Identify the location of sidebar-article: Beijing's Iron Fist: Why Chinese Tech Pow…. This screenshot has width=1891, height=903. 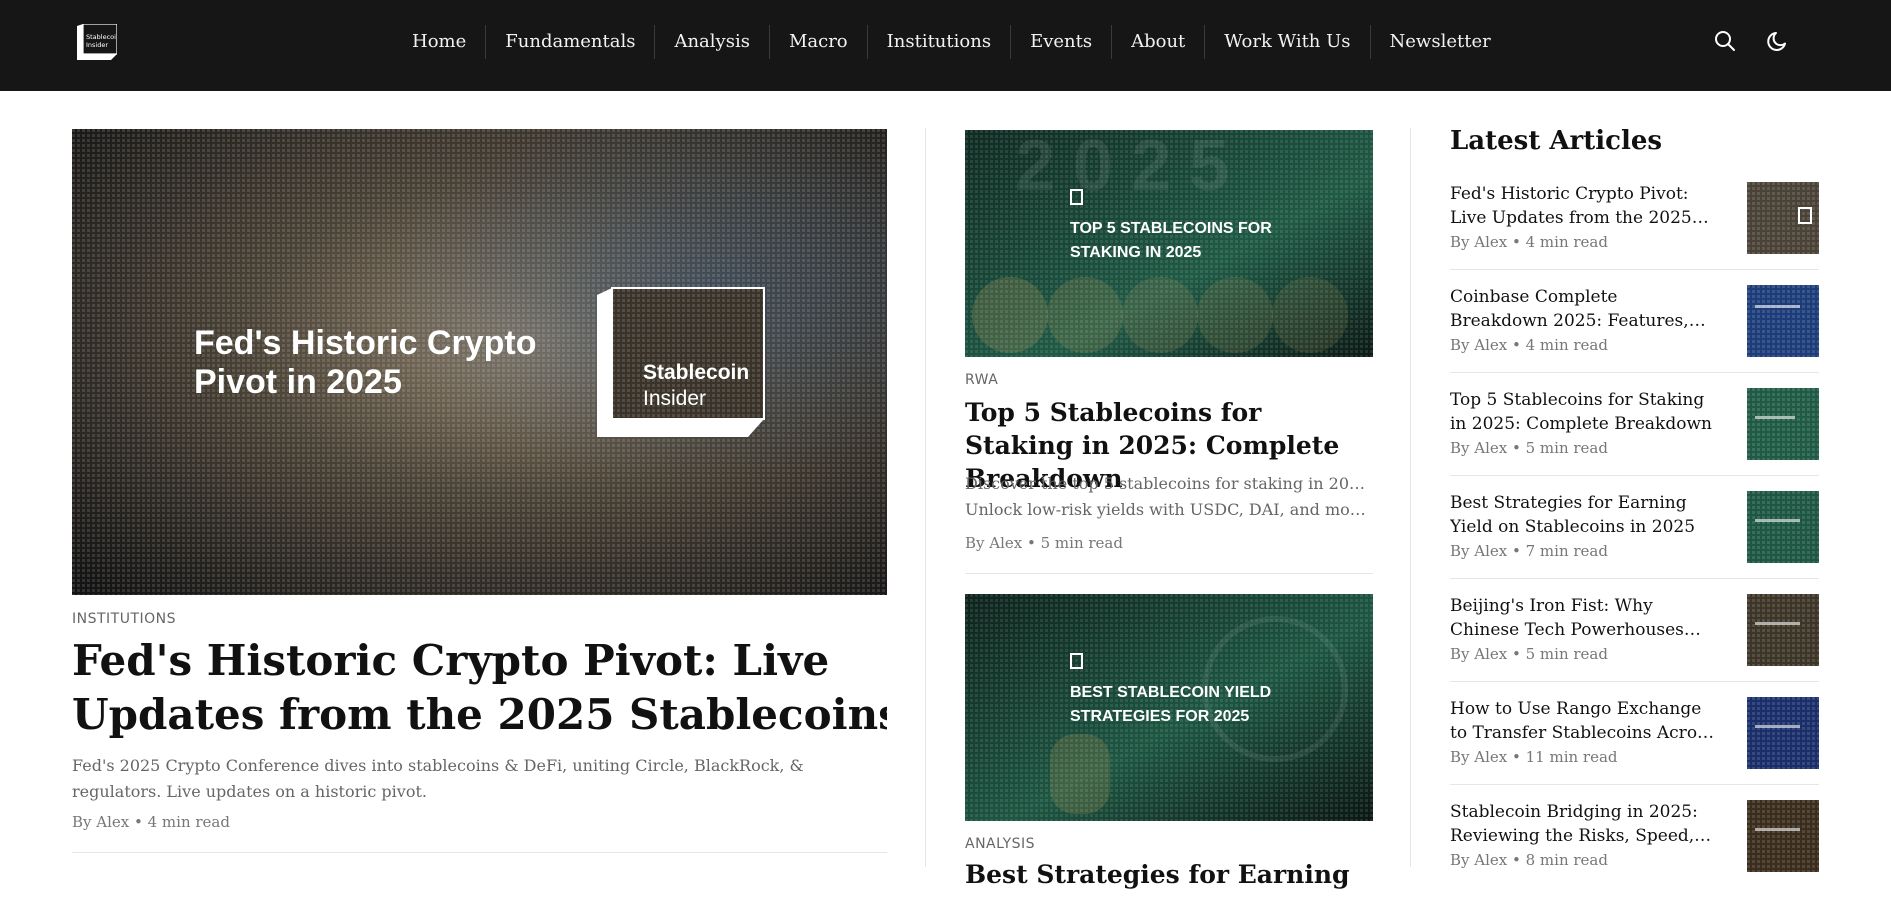
(1634, 645).